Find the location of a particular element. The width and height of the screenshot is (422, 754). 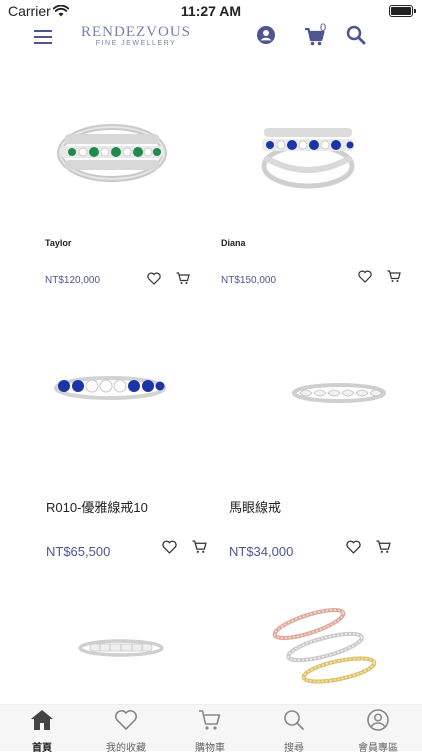

tab-home: 首頁 is located at coordinates (42, 731).